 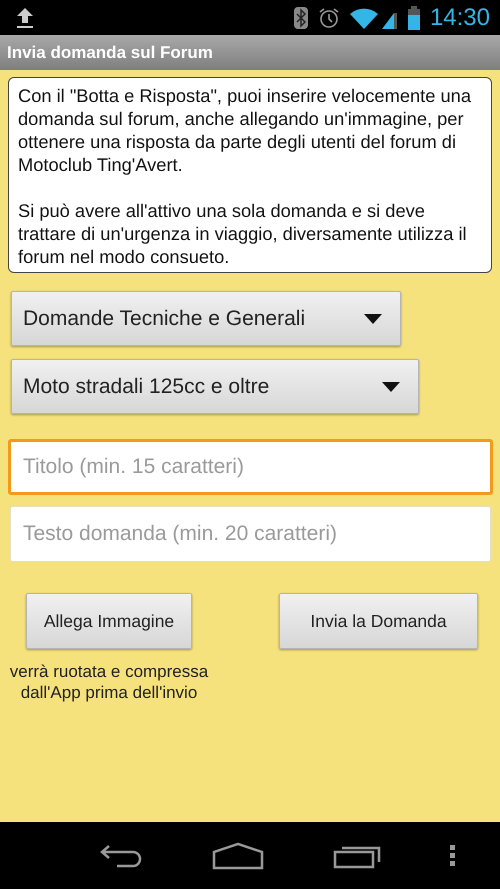 I want to click on alarm-clock-icon, so click(x=329, y=17).